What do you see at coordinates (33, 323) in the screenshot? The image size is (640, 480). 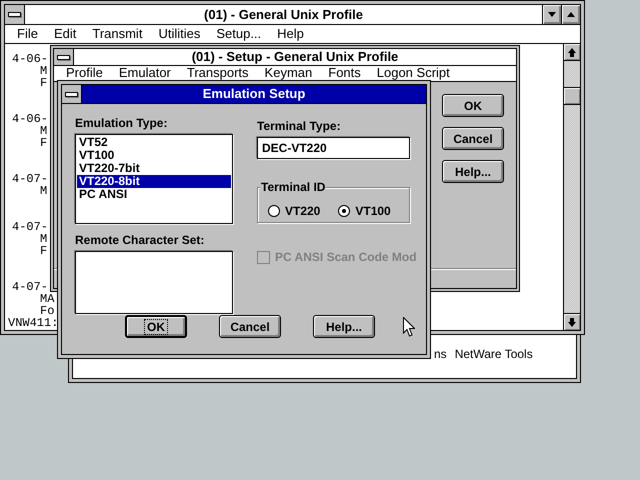 I see `terminal-prompt: VNW411:` at bounding box center [33, 323].